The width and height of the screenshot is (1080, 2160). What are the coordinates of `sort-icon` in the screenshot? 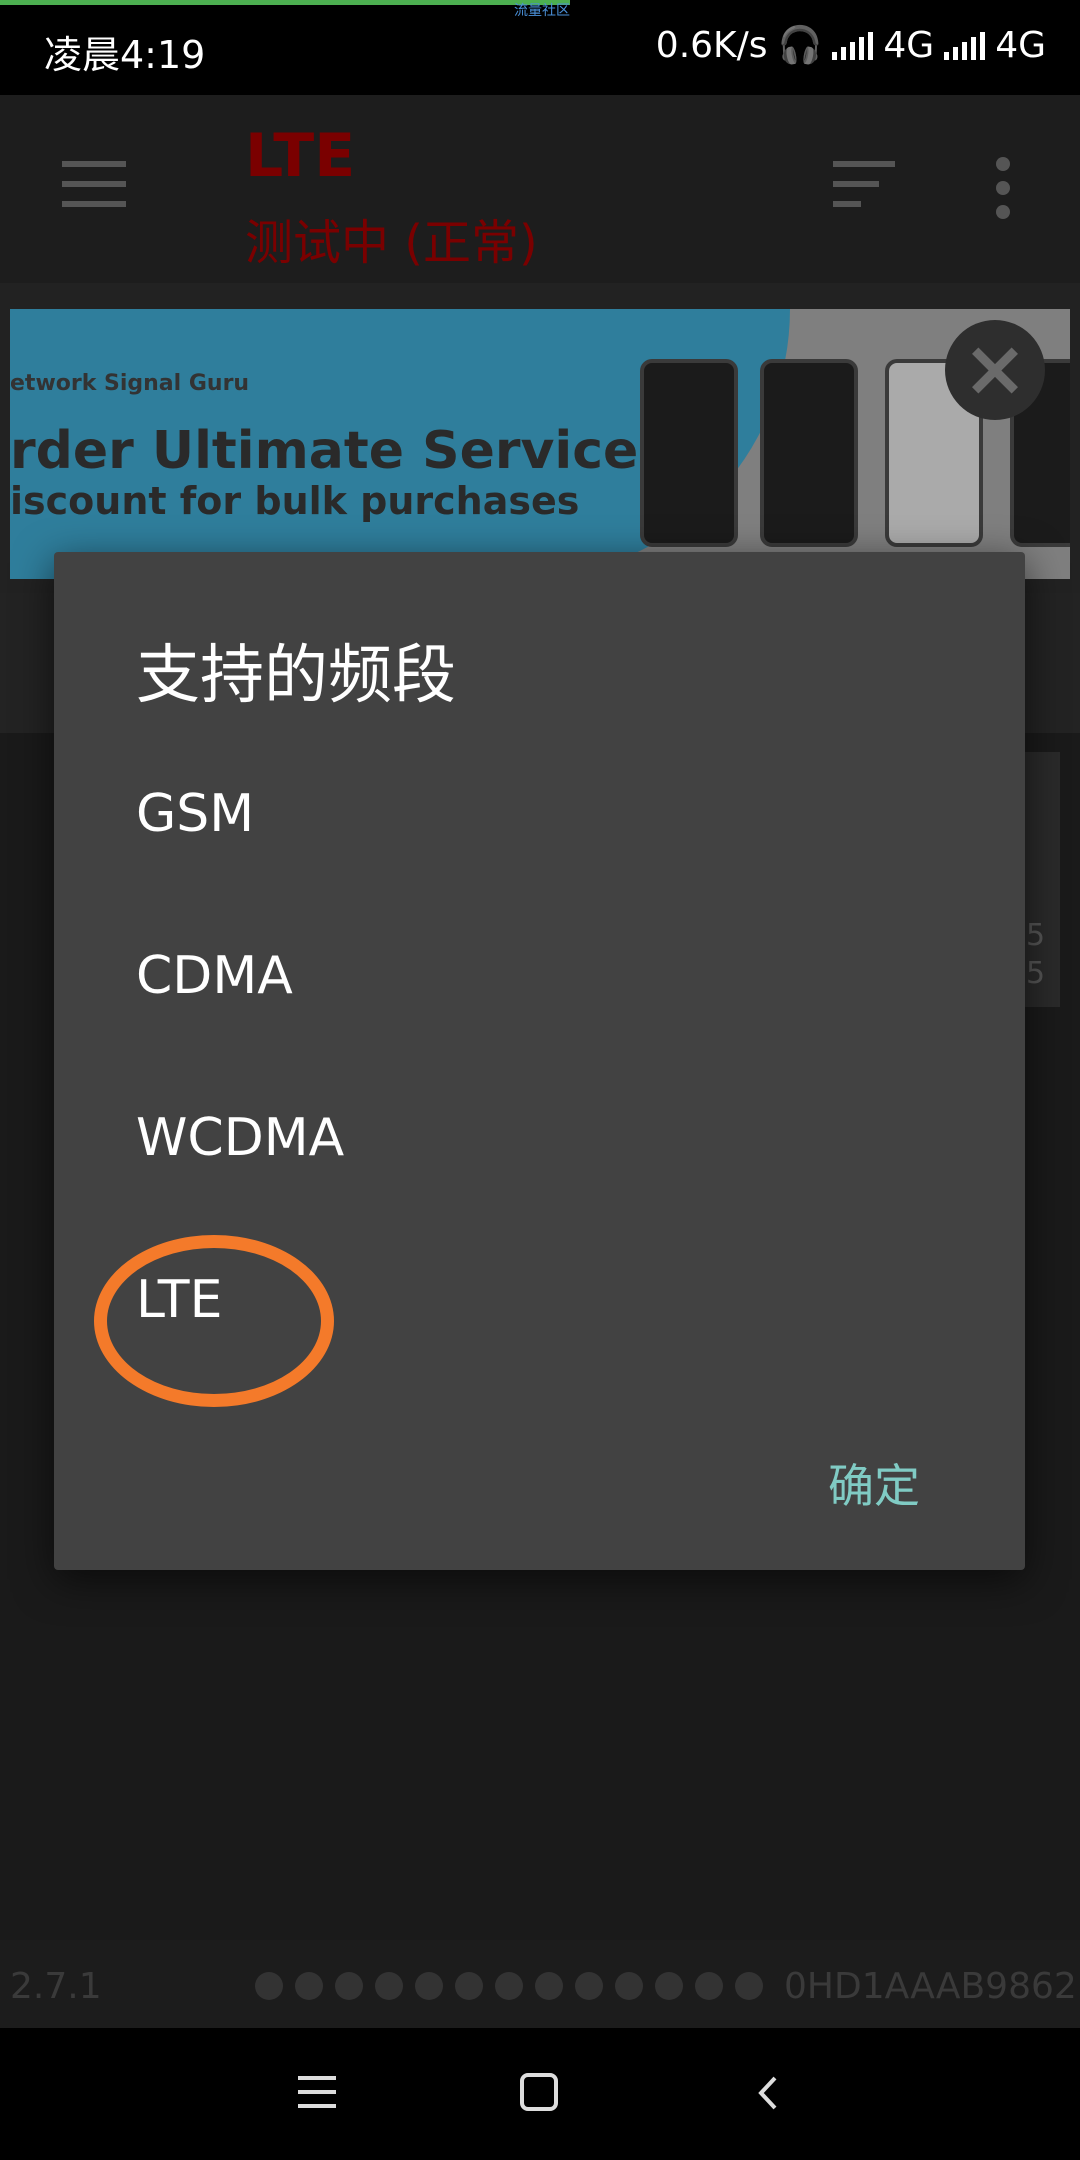 It's located at (864, 184).